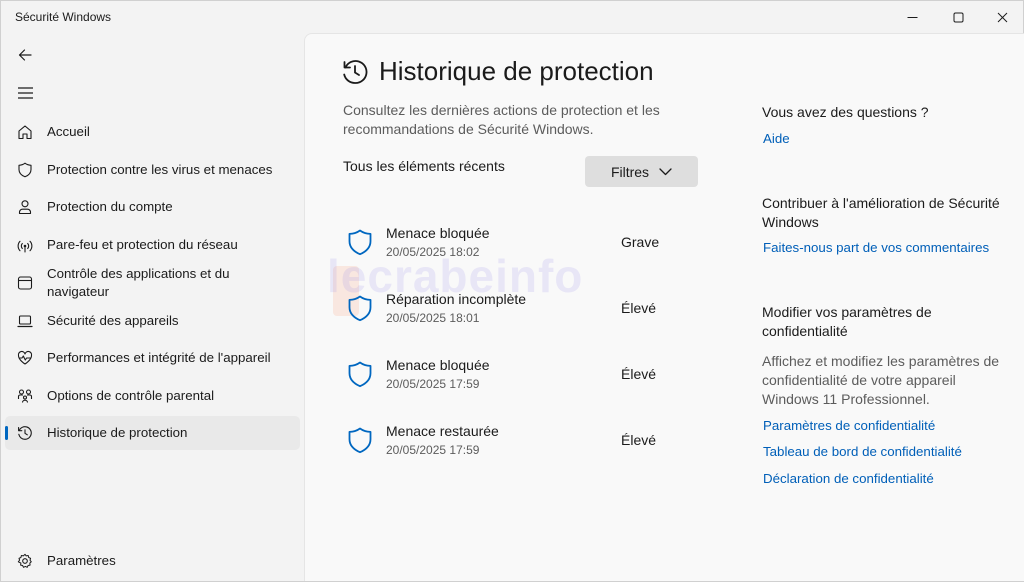 This screenshot has width=1024, height=582. What do you see at coordinates (159, 357) in the screenshot?
I see `sidebar-item-label: Performances et intégrité de l'appareil` at bounding box center [159, 357].